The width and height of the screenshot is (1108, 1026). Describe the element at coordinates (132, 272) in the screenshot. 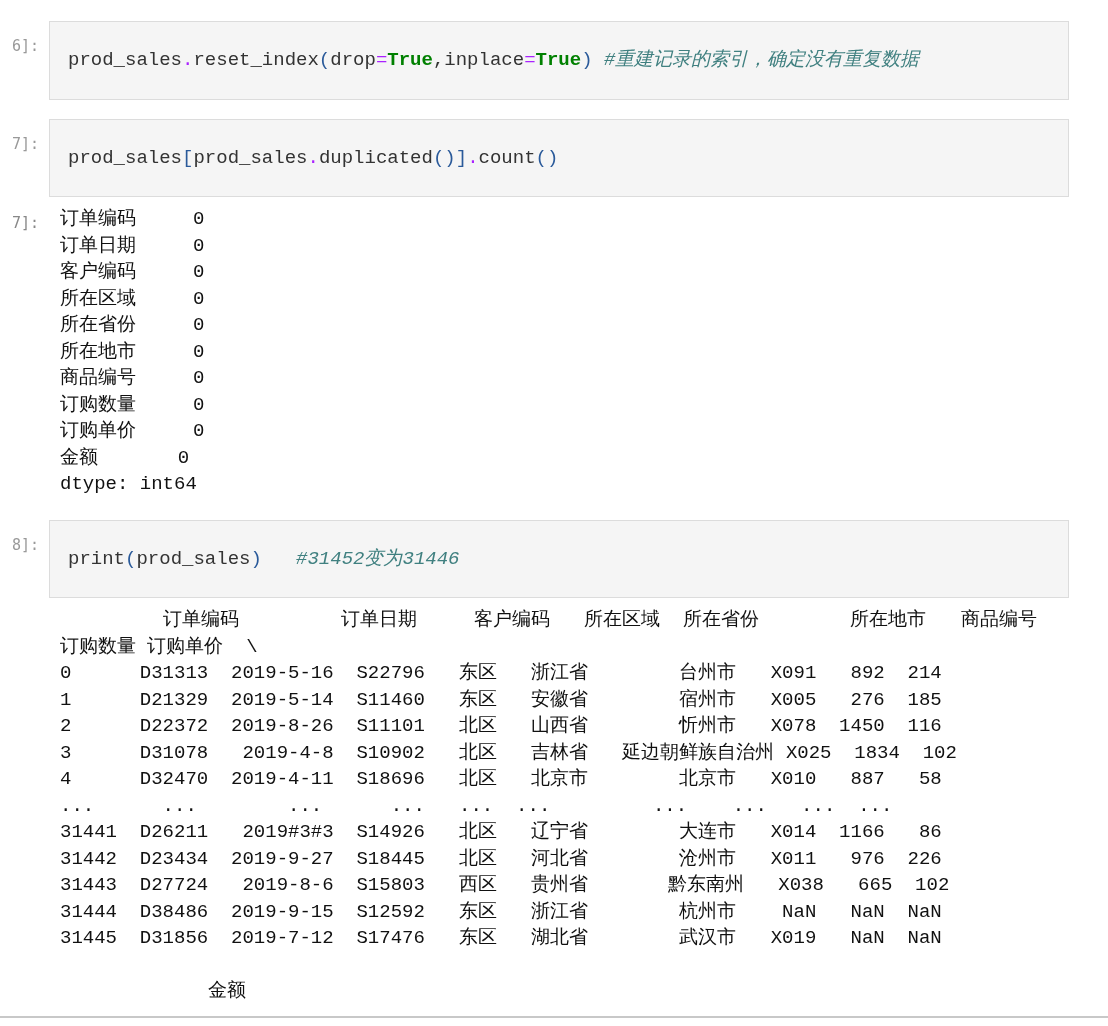

I see `output-line: 客户编码 0` at that location.